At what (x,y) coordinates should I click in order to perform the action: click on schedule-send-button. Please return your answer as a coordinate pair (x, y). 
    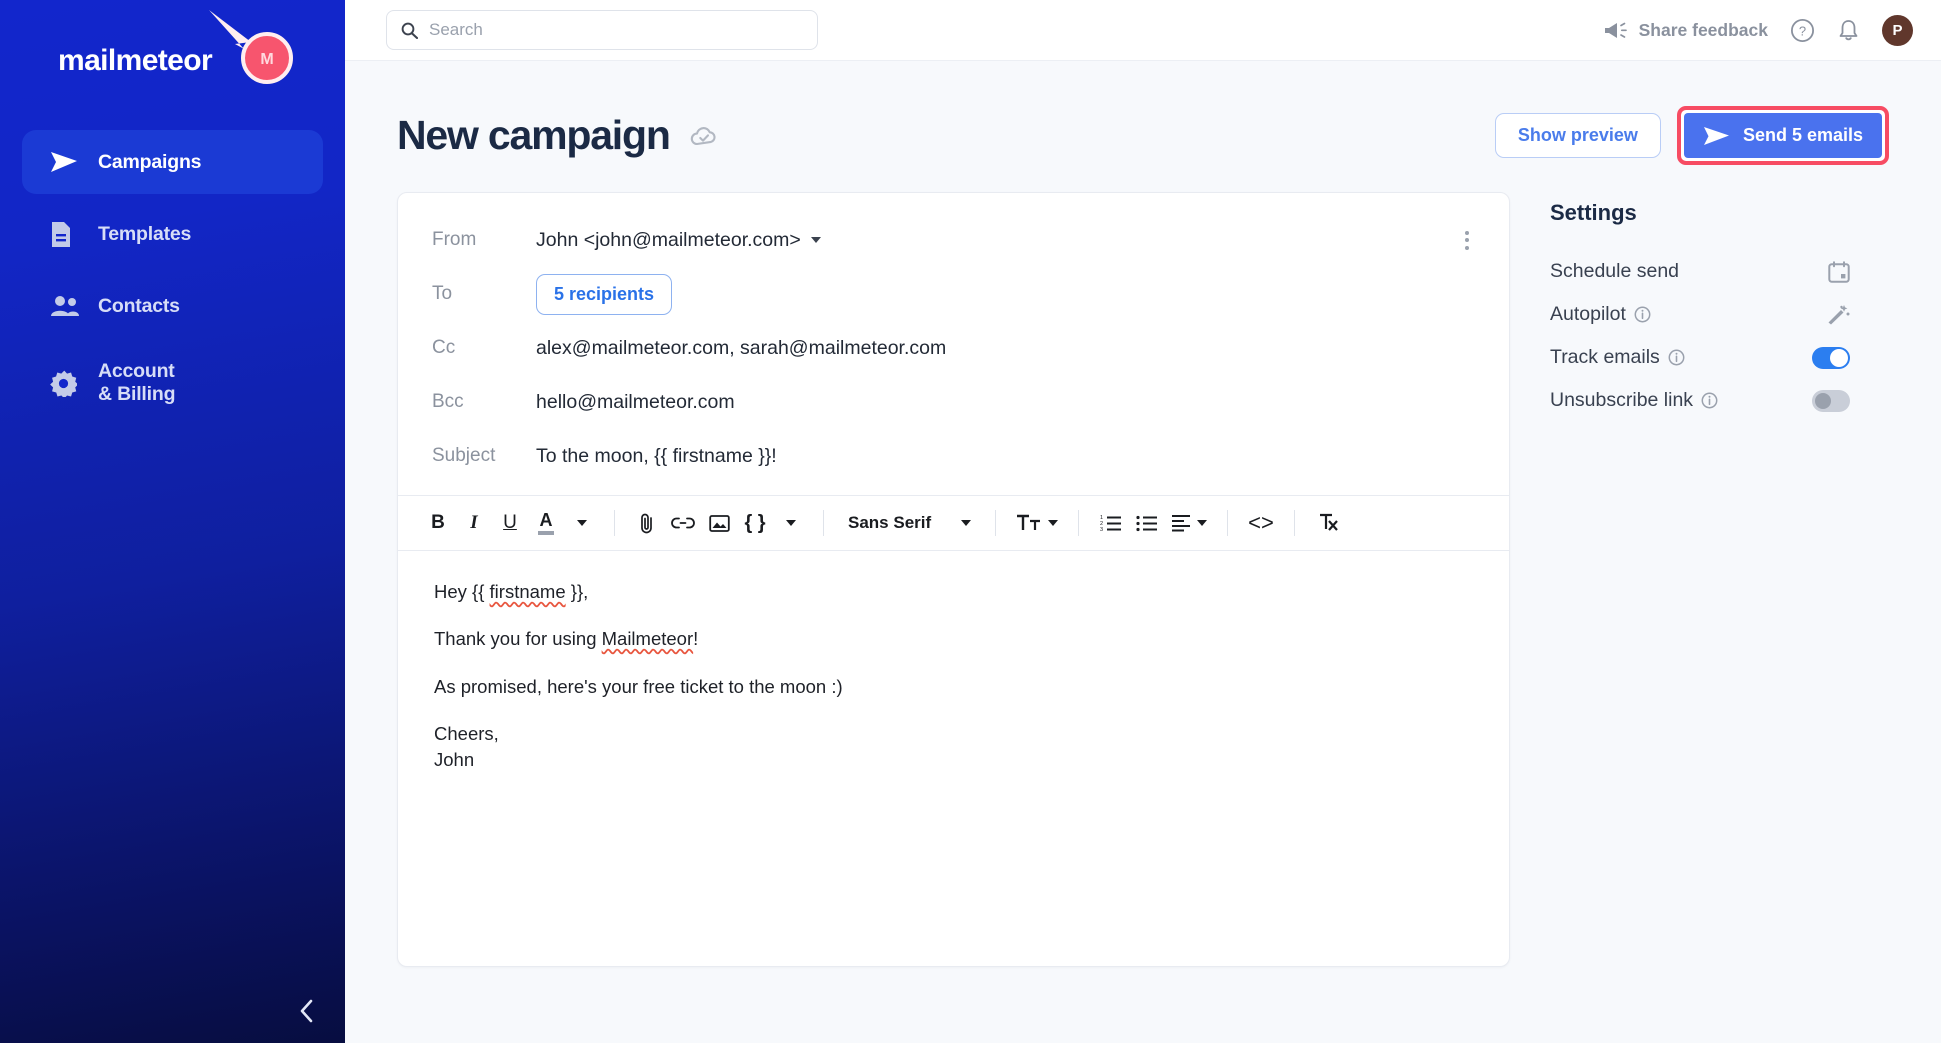
    Looking at the image, I should click on (1839, 271).